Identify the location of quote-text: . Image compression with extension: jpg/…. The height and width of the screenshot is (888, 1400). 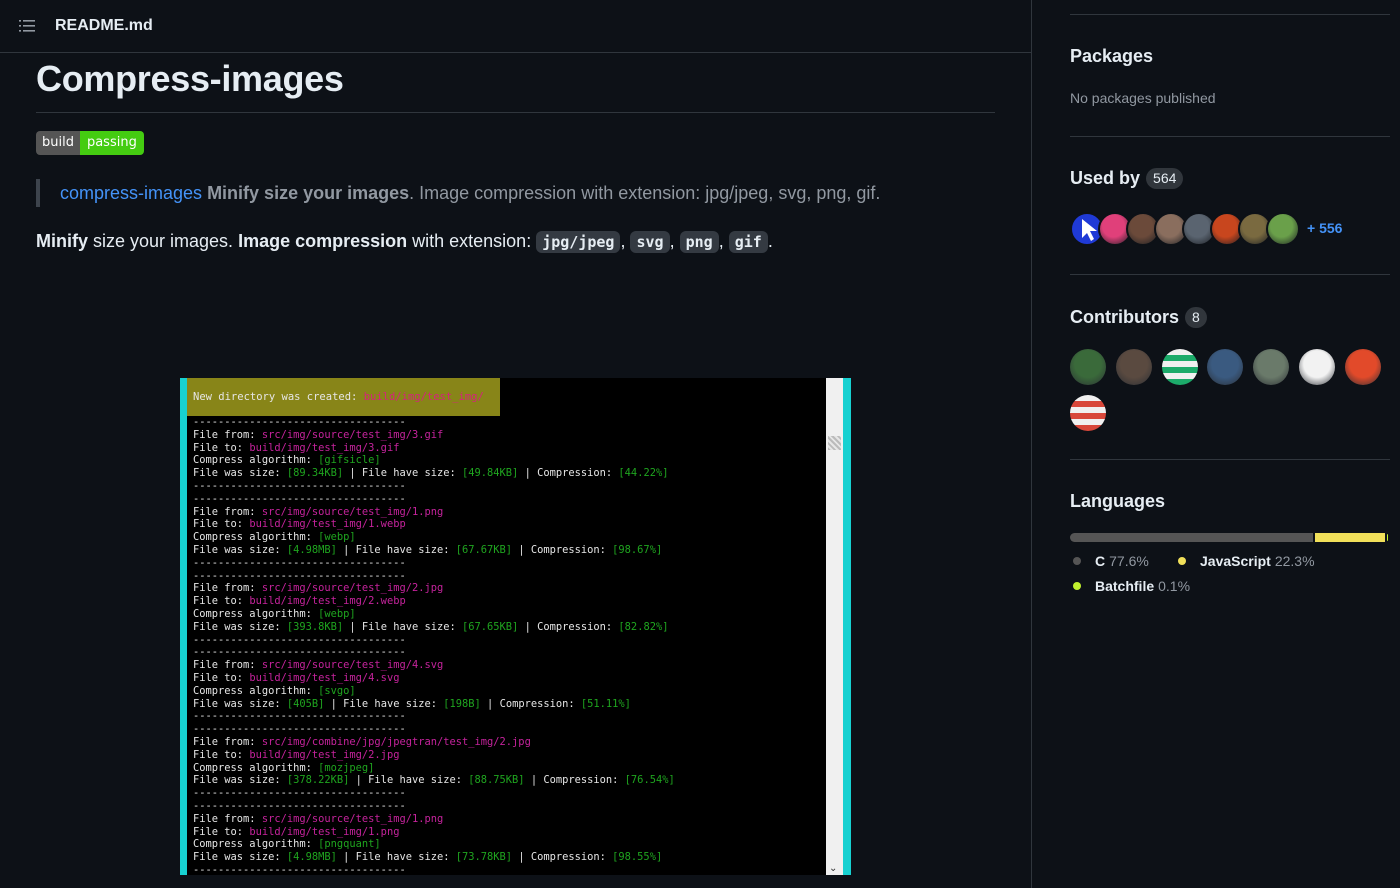
(645, 193).